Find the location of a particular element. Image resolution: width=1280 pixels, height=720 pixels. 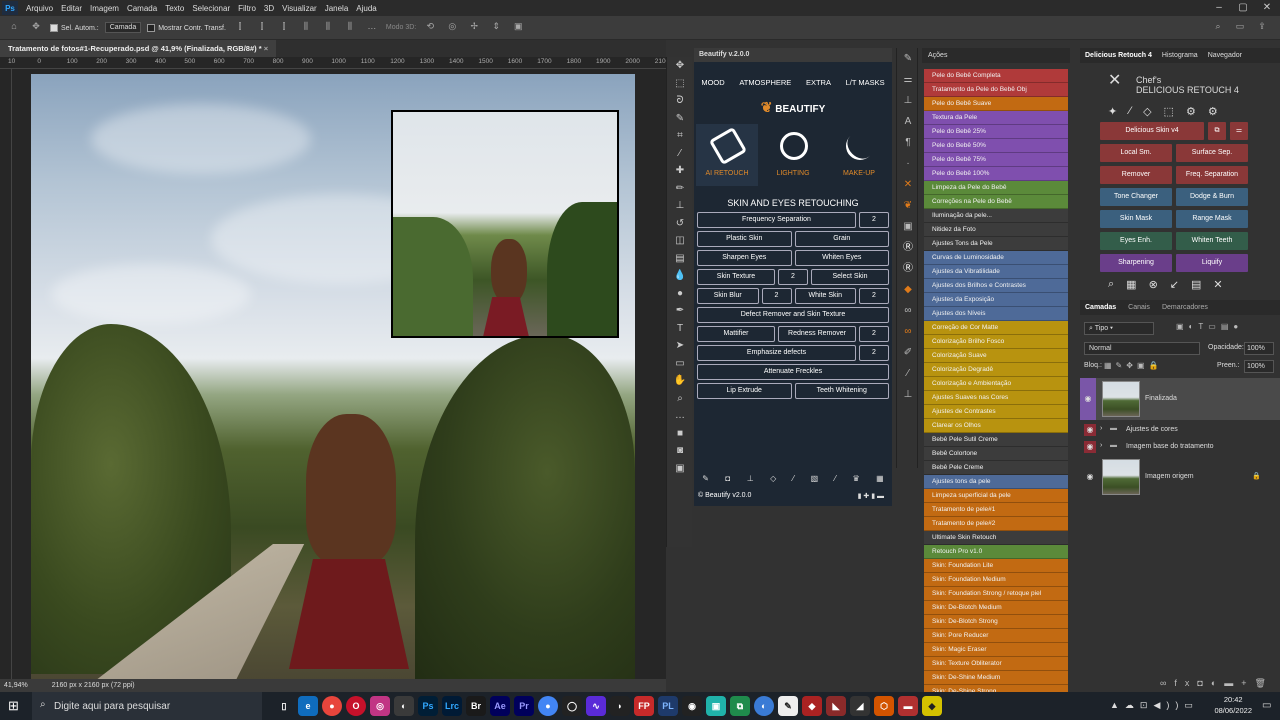

beautify-tab-atmosphere: ATMOSPHERE is located at coordinates (765, 82).